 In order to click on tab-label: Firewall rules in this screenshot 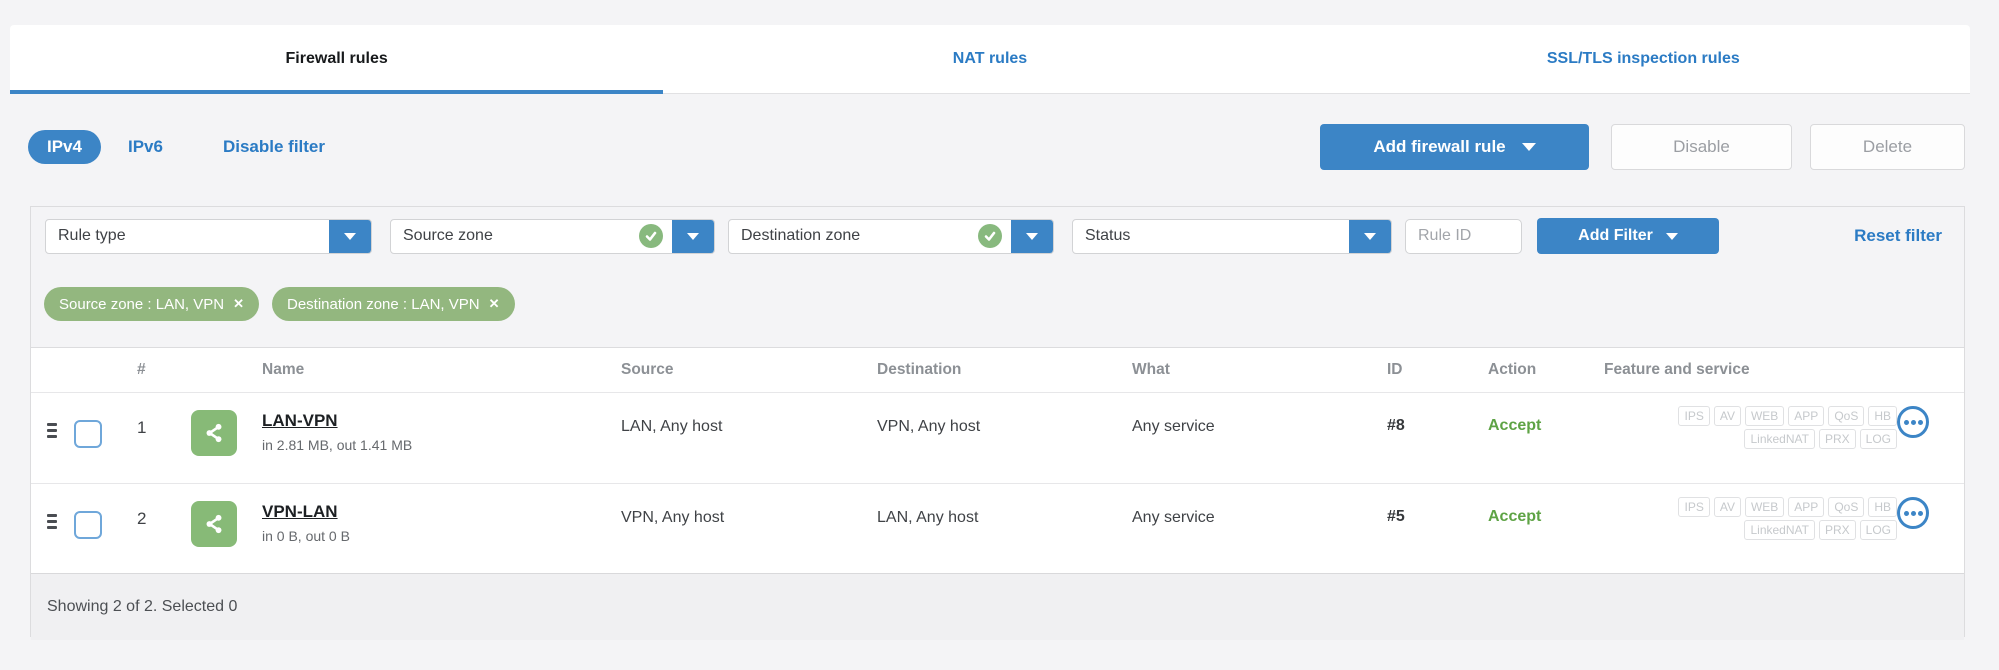, I will do `click(336, 58)`.